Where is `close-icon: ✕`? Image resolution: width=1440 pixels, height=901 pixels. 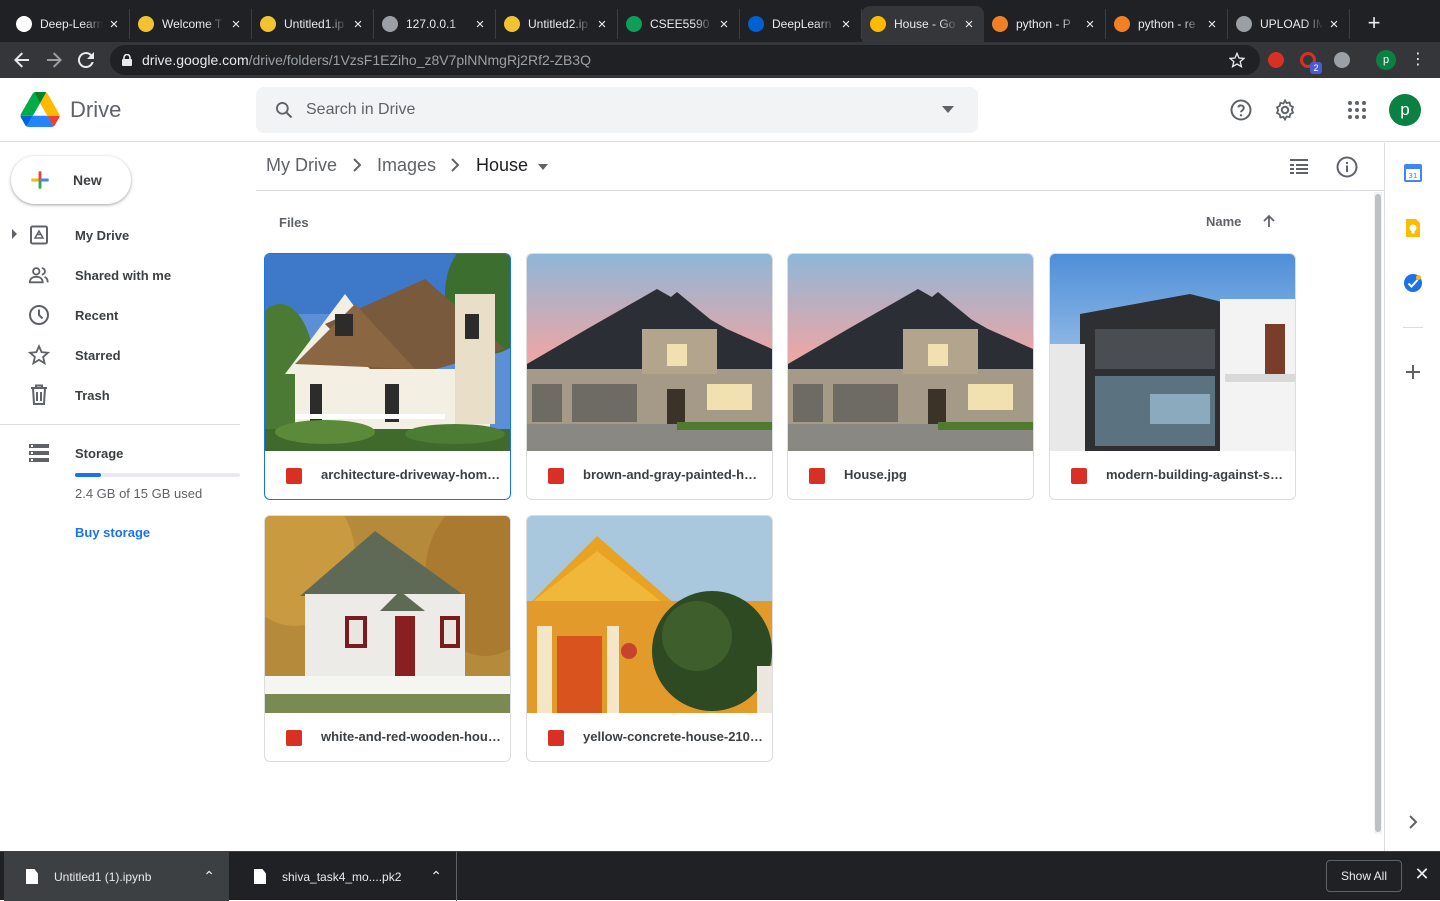 close-icon: ✕ is located at coordinates (1422, 874).